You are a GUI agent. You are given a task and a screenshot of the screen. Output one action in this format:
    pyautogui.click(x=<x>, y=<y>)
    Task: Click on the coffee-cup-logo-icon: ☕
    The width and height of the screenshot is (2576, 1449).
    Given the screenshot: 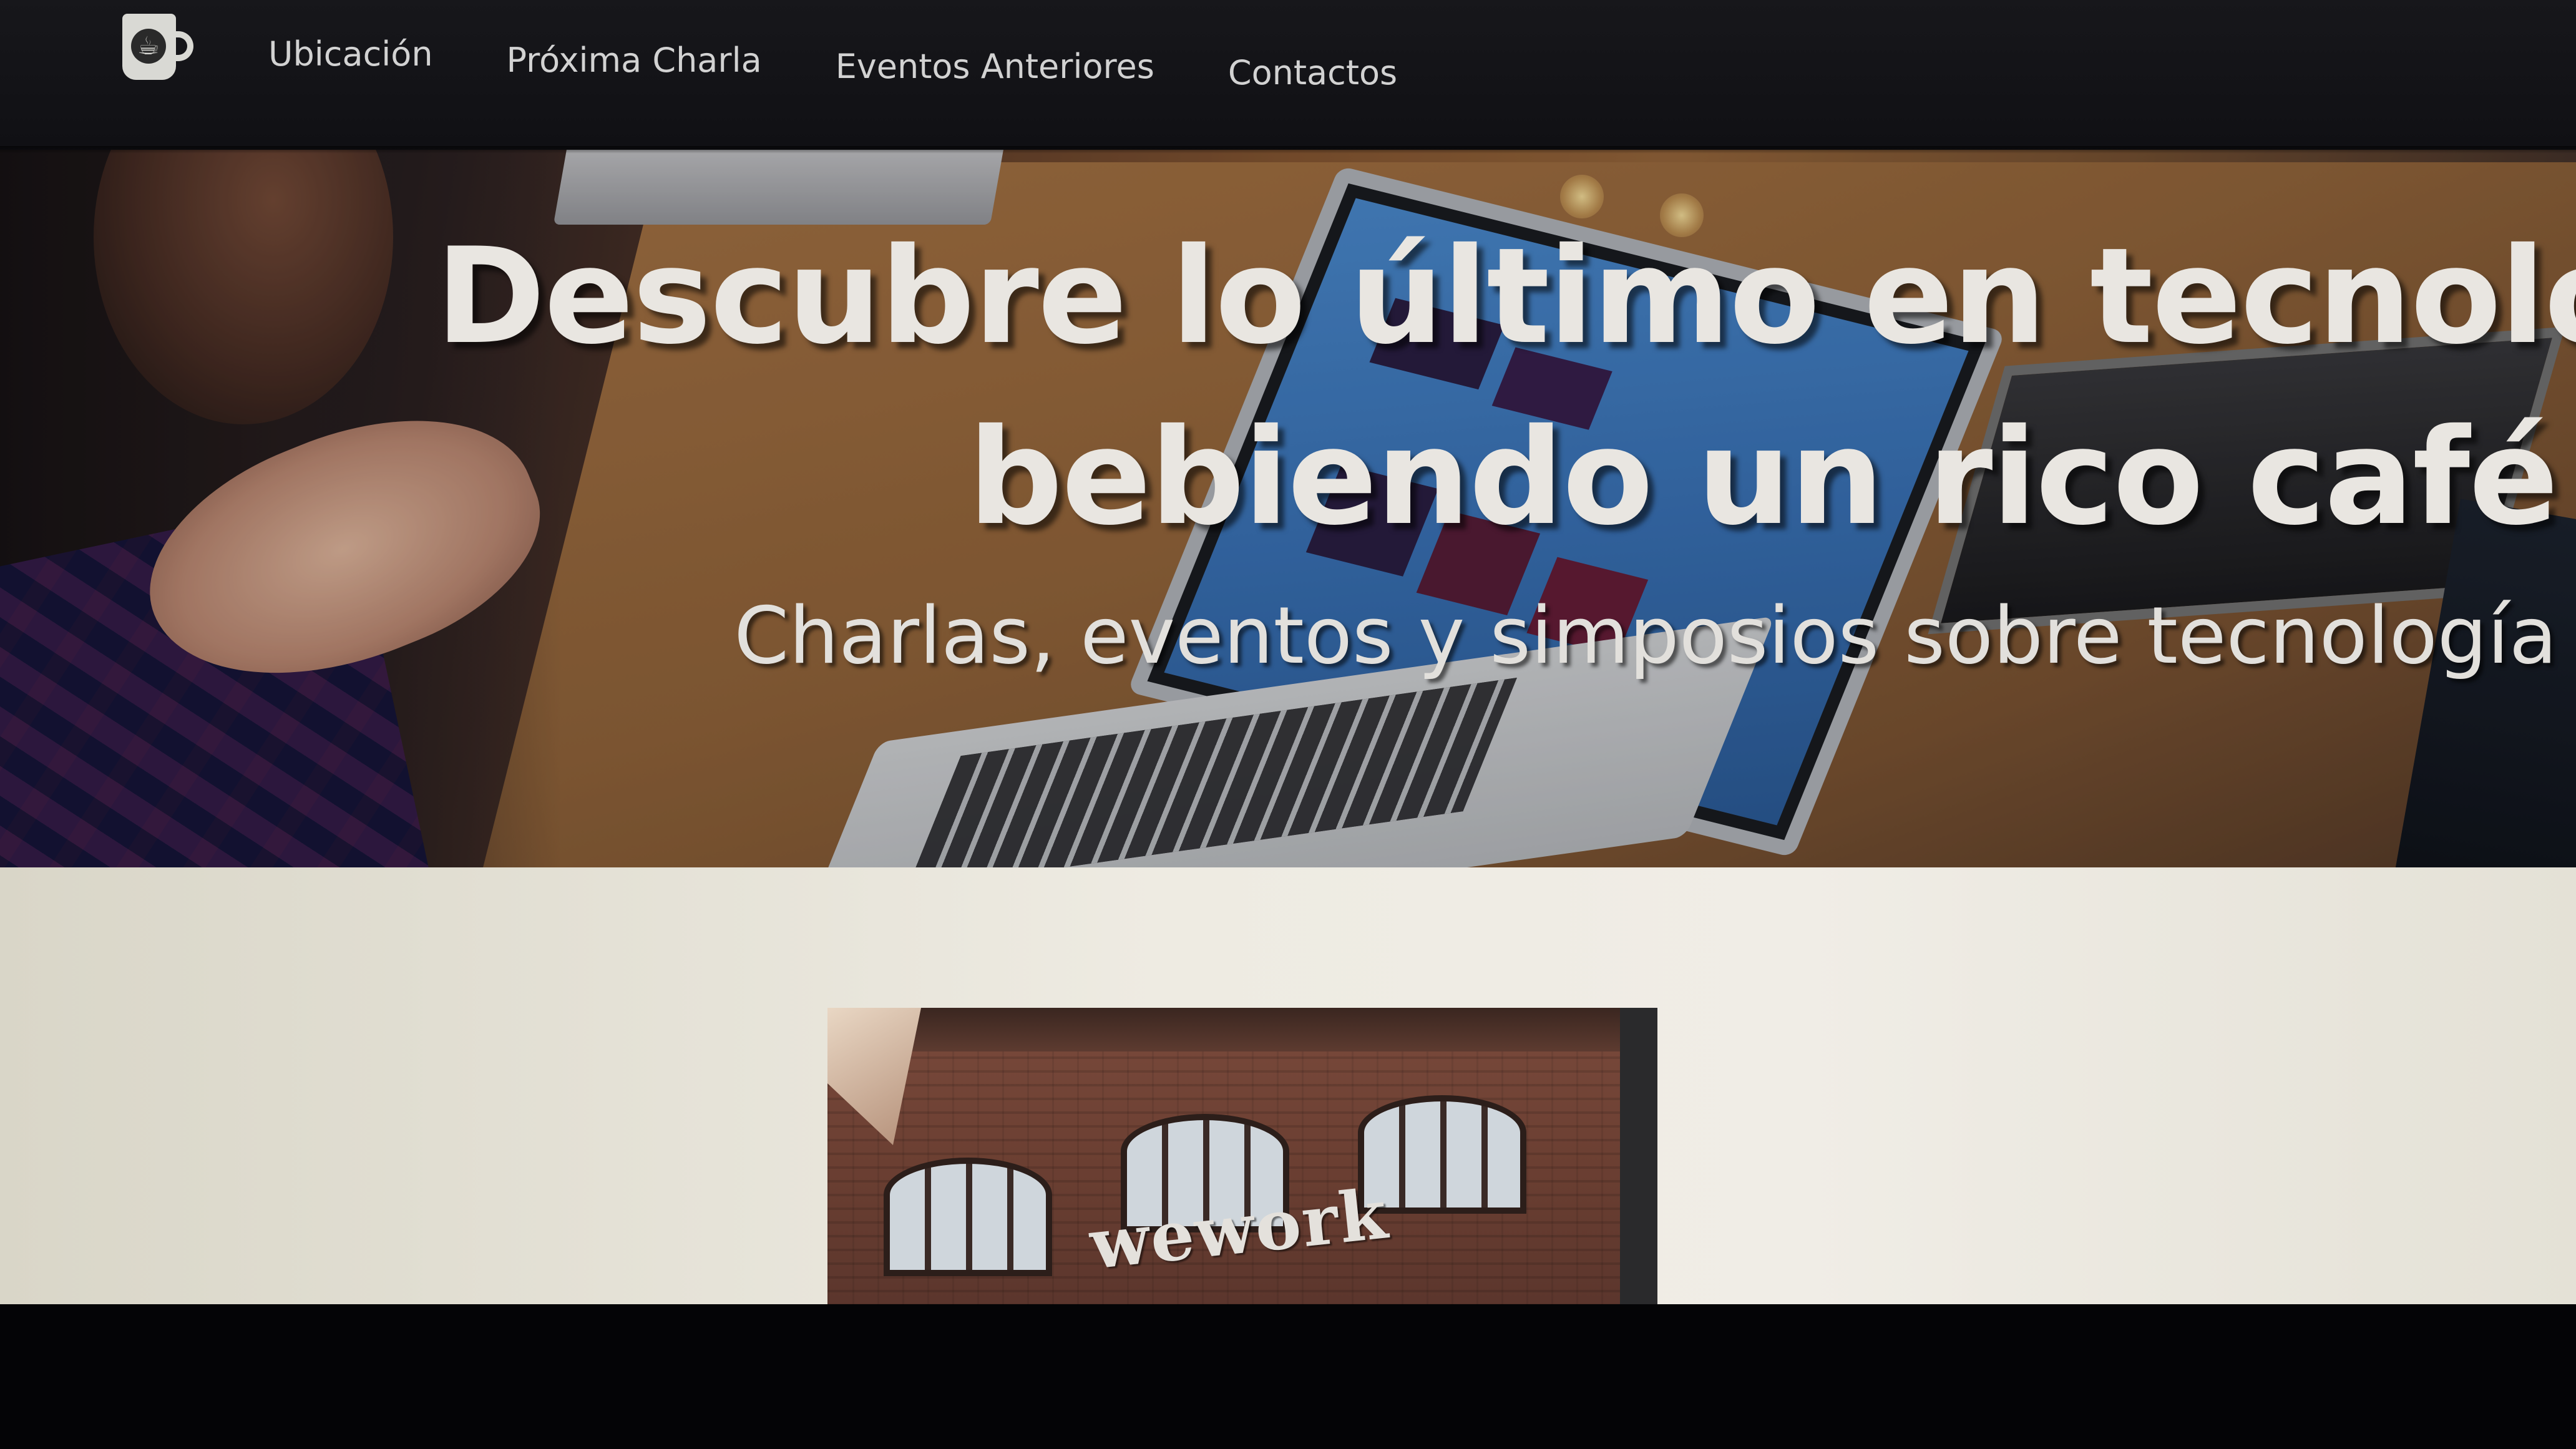 What is the action you would take?
    pyautogui.click(x=159, y=48)
    